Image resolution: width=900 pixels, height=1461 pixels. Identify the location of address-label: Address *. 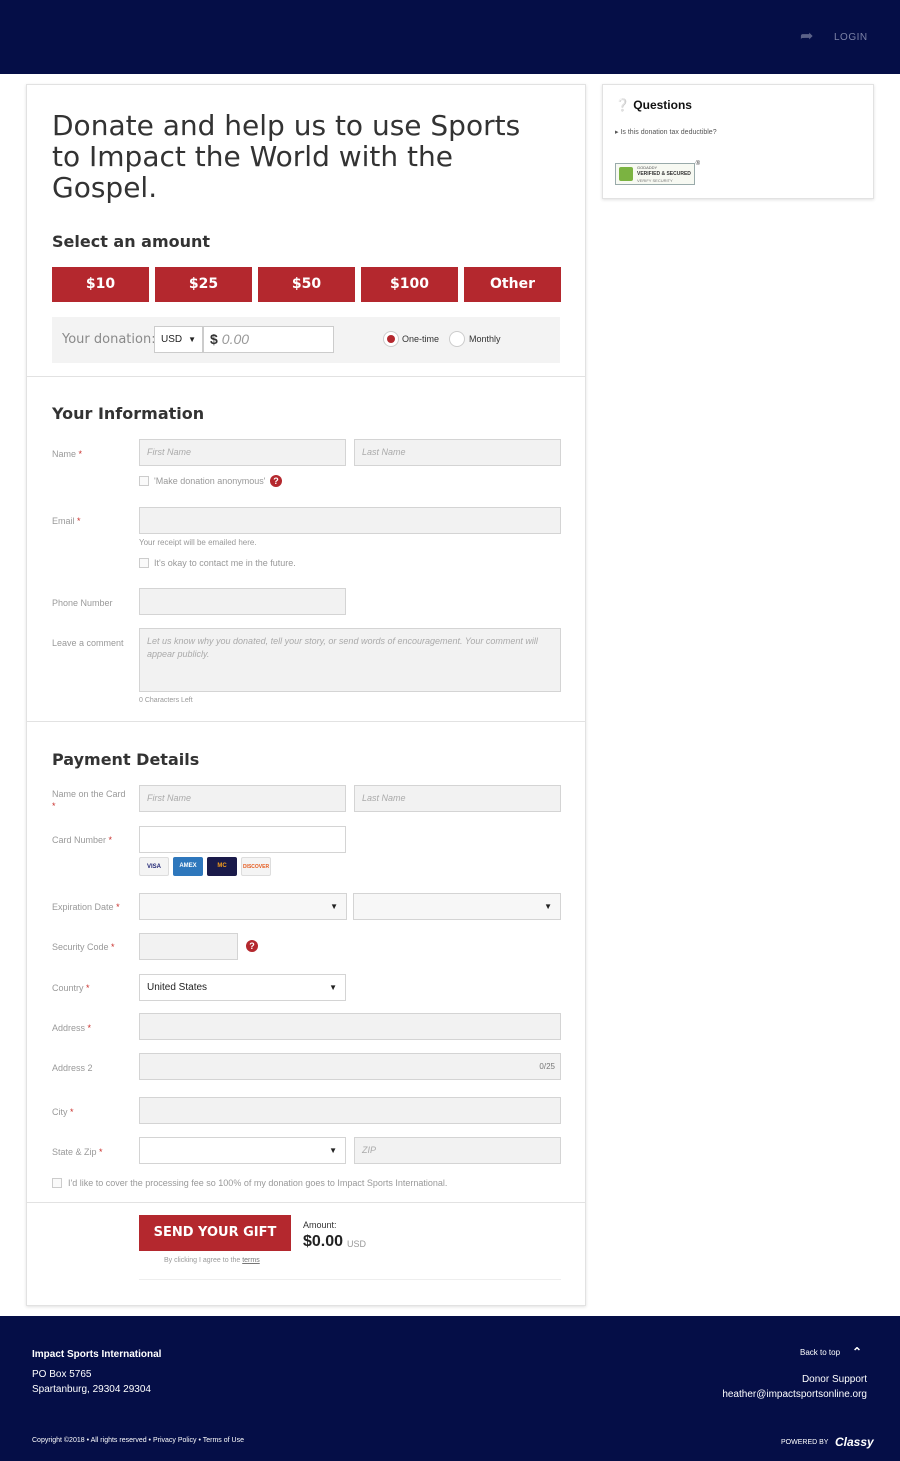
(72, 1028).